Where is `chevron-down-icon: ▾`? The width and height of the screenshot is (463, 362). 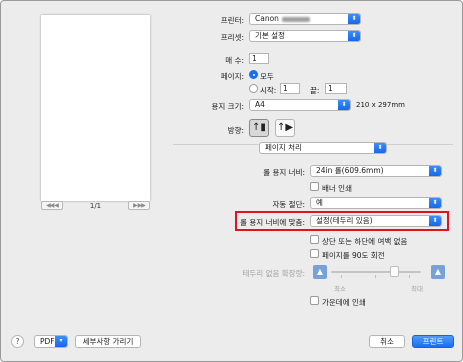 chevron-down-icon: ▾ is located at coordinates (61, 341).